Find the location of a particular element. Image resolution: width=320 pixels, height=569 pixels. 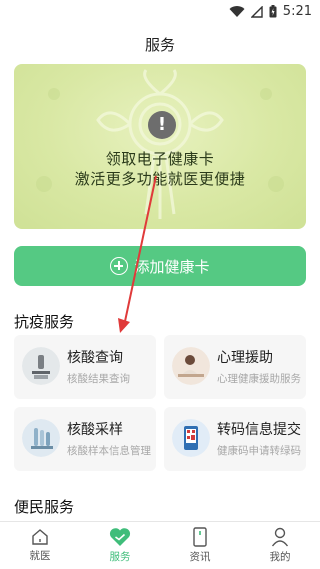

tab-label: 资讯 is located at coordinates (200, 557).